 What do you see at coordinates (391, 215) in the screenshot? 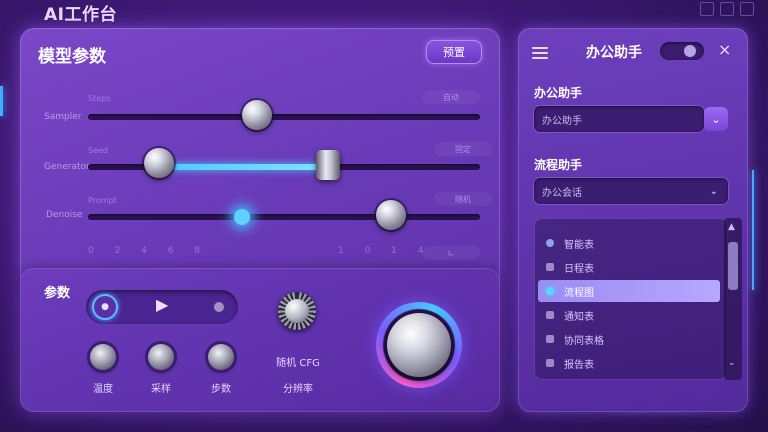
I see `slider3-knob` at bounding box center [391, 215].